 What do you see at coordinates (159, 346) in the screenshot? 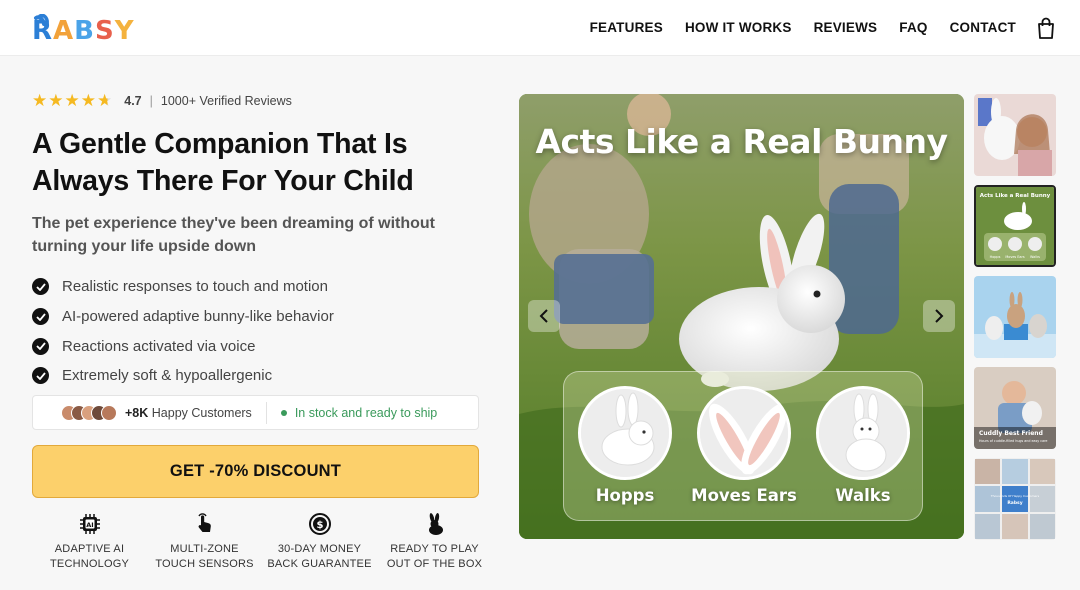
I see `benefit-text: Reactions activated via voice` at bounding box center [159, 346].